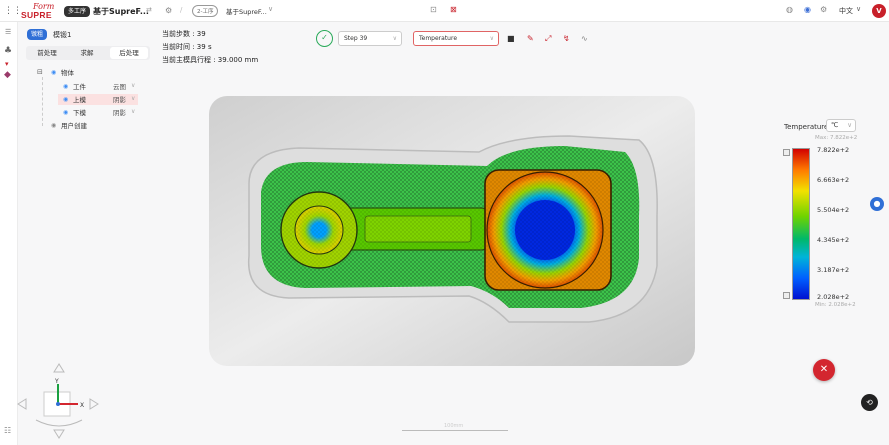 The width and height of the screenshot is (889, 445). What do you see at coordinates (833, 150) in the screenshot?
I see `legend-tick: 7.822e+2` at bounding box center [833, 150].